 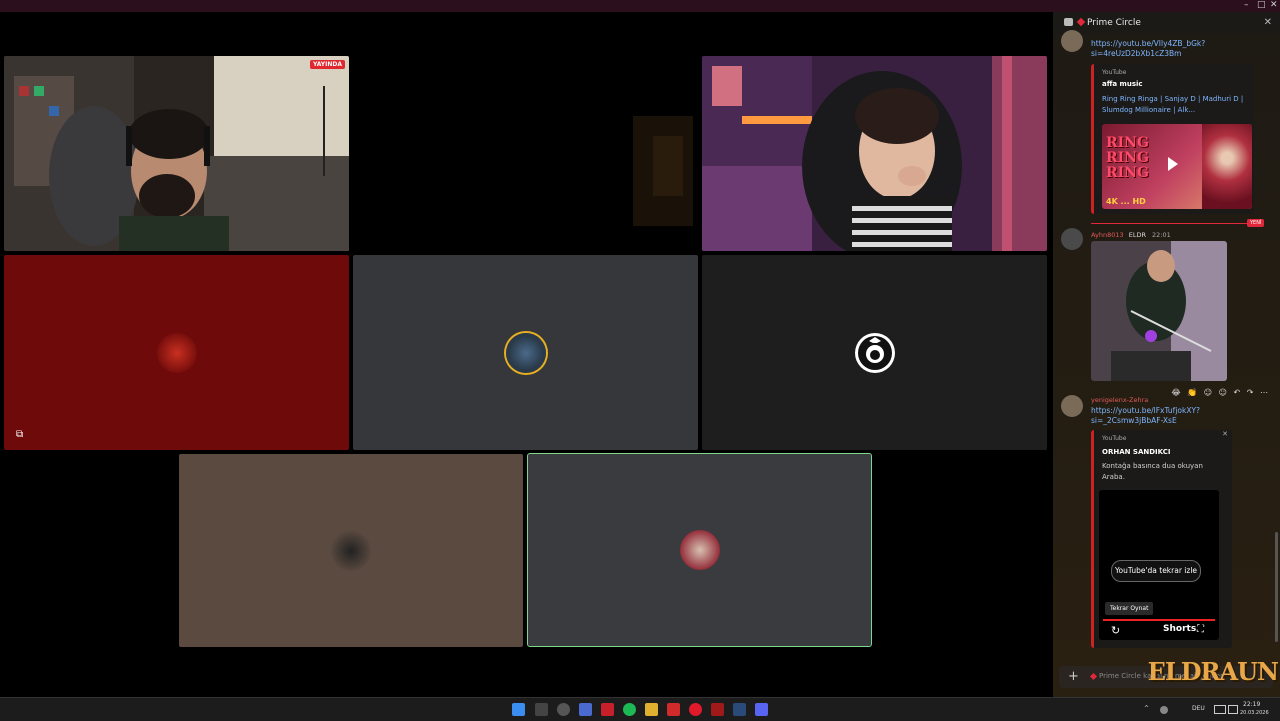 I want to click on app-x-icon, so click(x=541, y=709).